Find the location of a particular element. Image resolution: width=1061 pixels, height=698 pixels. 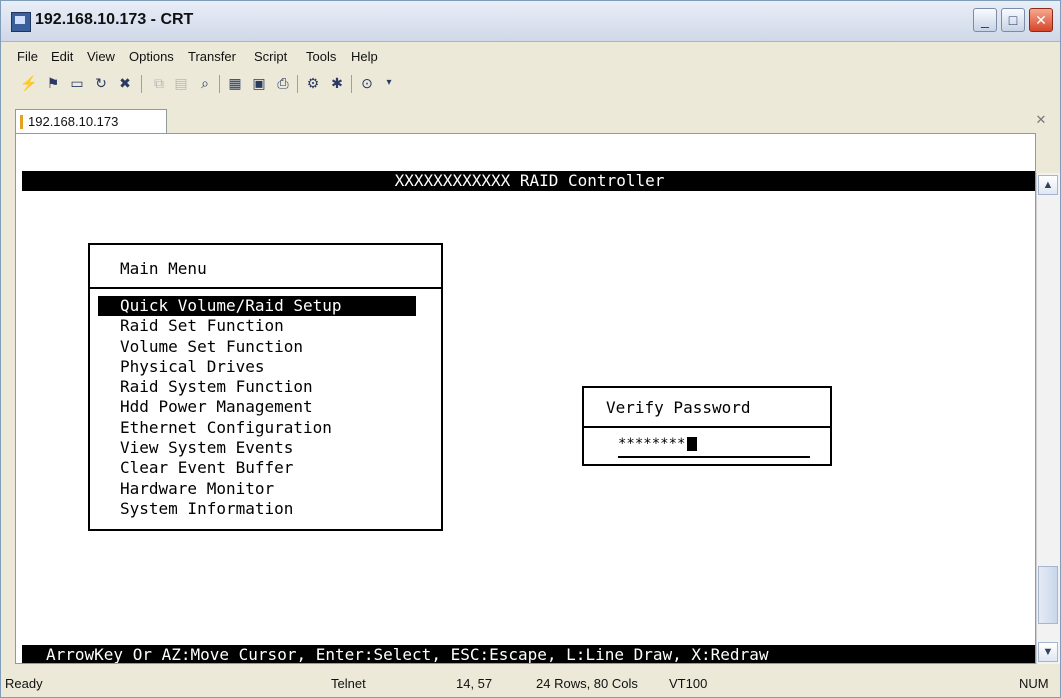

menu-option-clear-event-buffer: Clear Event Buffer is located at coordinates (257, 468).